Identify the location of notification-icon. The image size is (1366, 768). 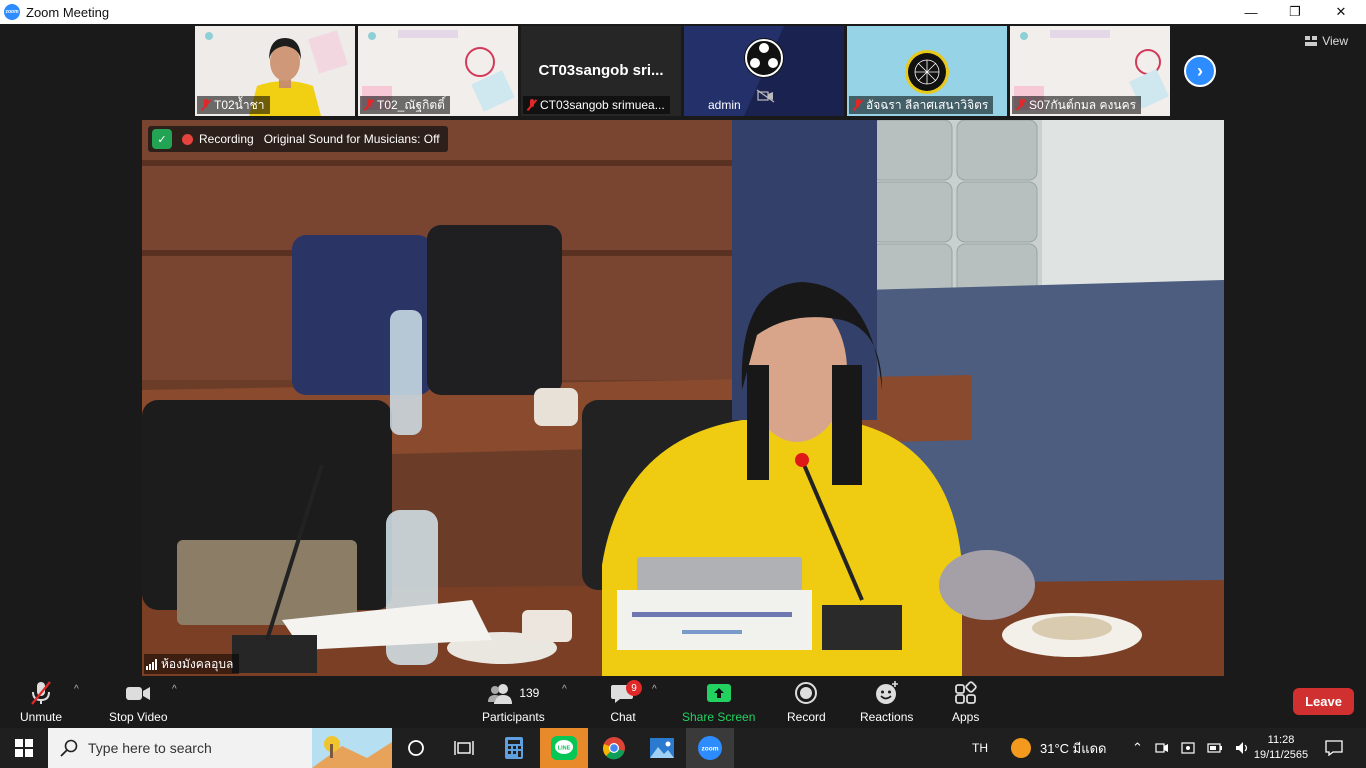
(1334, 748).